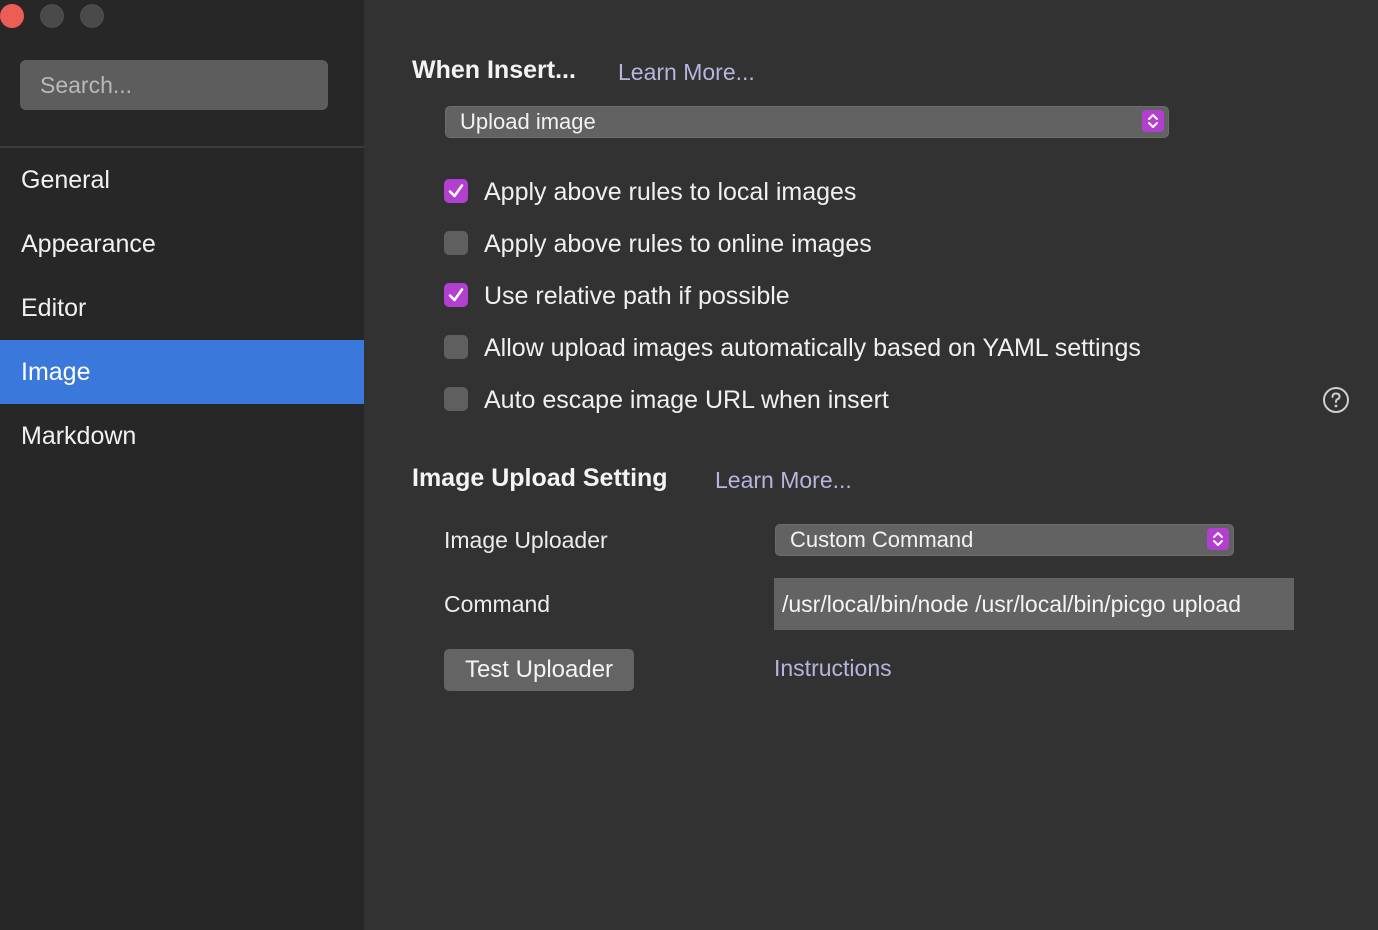 This screenshot has width=1378, height=930. Describe the element at coordinates (12, 16) in the screenshot. I see `close-window-button` at that location.